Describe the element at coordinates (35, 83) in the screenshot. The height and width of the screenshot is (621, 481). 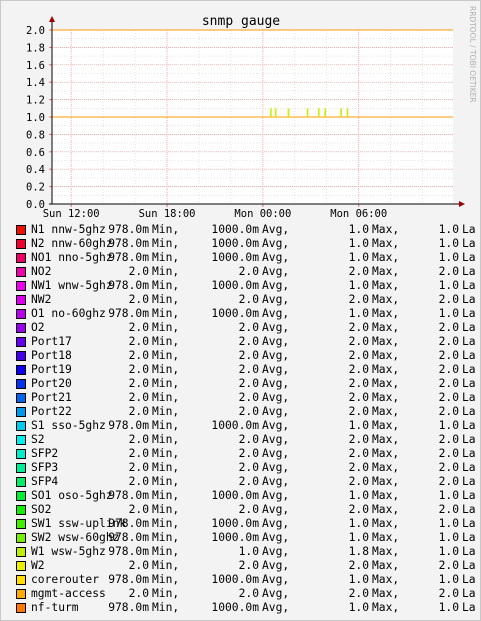
I see `y-tick-label: 1.4` at that location.